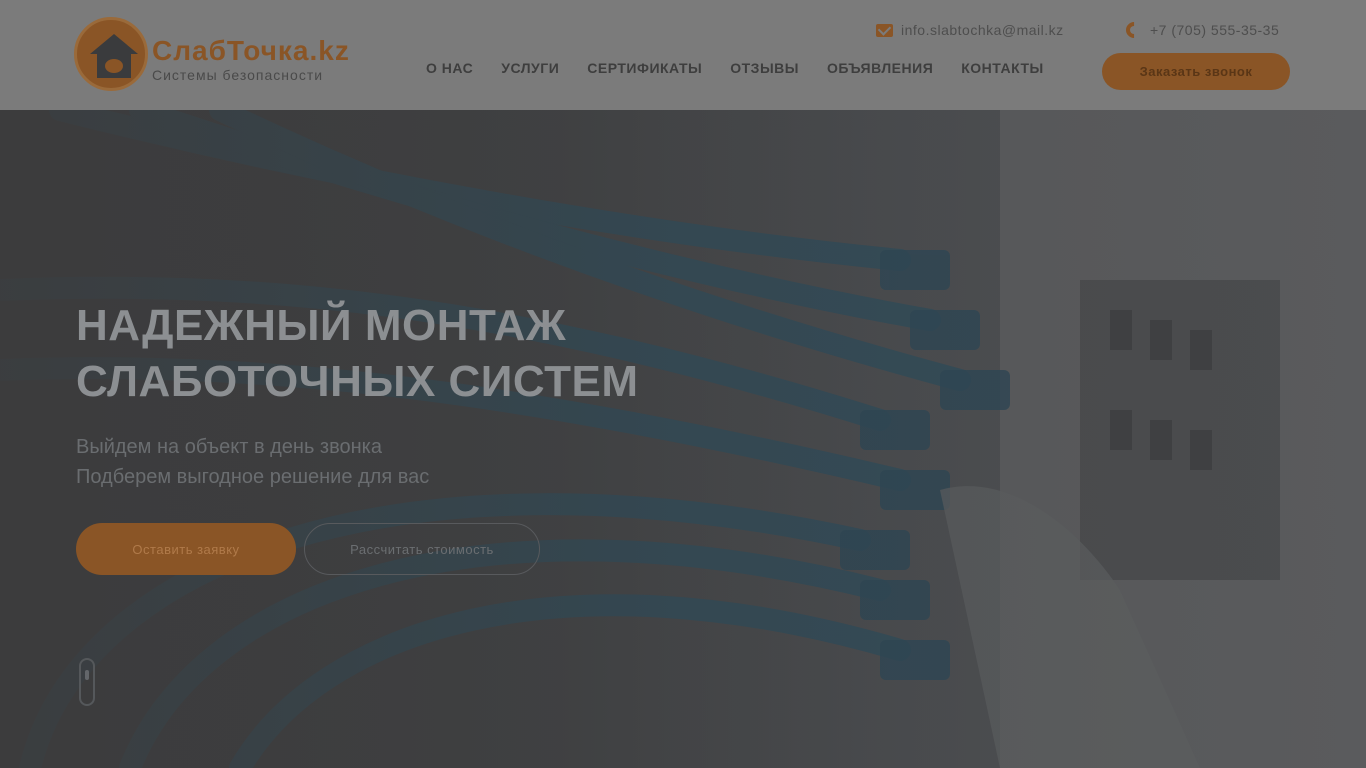 Image resolution: width=1366 pixels, height=768 pixels. Describe the element at coordinates (1002, 68) in the screenshot. I see `nav-item-contacts: Контакты` at that location.